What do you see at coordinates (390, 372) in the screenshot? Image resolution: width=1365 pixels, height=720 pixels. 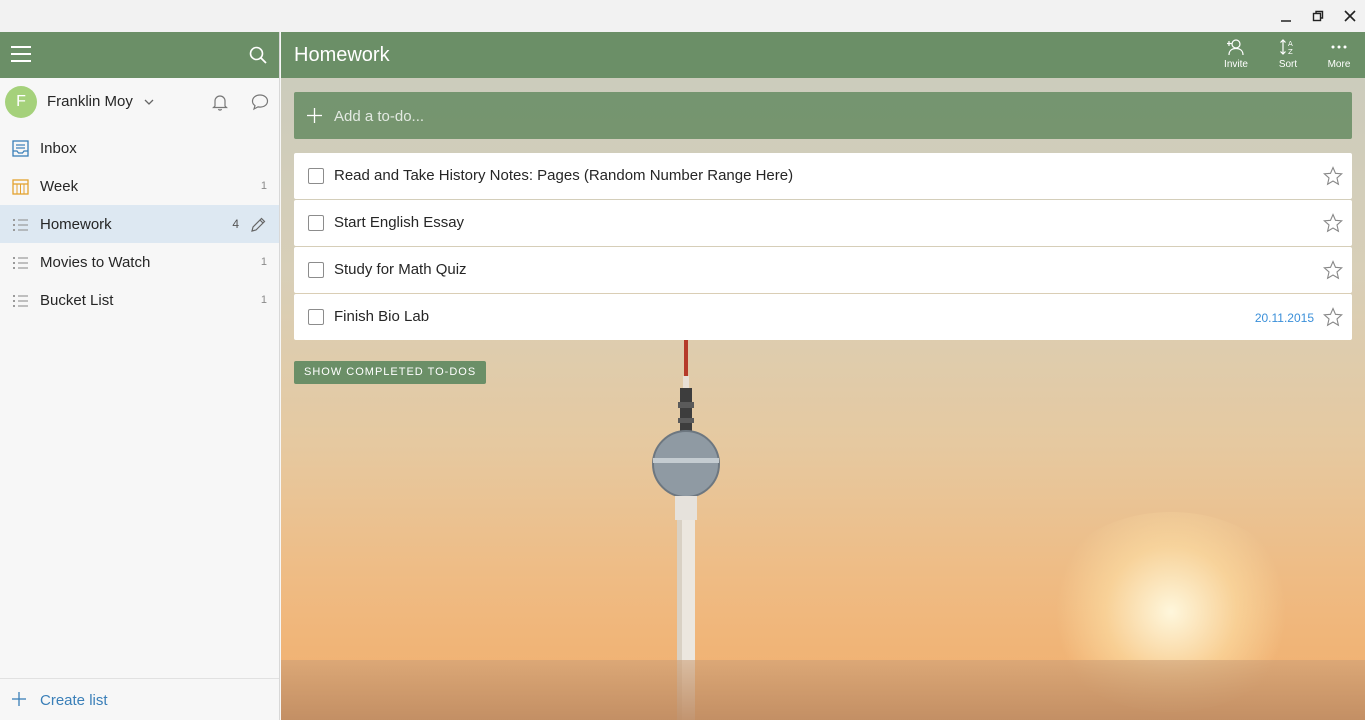 I see `show-completed-button: SHOW COMPLETED TO-DOS` at bounding box center [390, 372].